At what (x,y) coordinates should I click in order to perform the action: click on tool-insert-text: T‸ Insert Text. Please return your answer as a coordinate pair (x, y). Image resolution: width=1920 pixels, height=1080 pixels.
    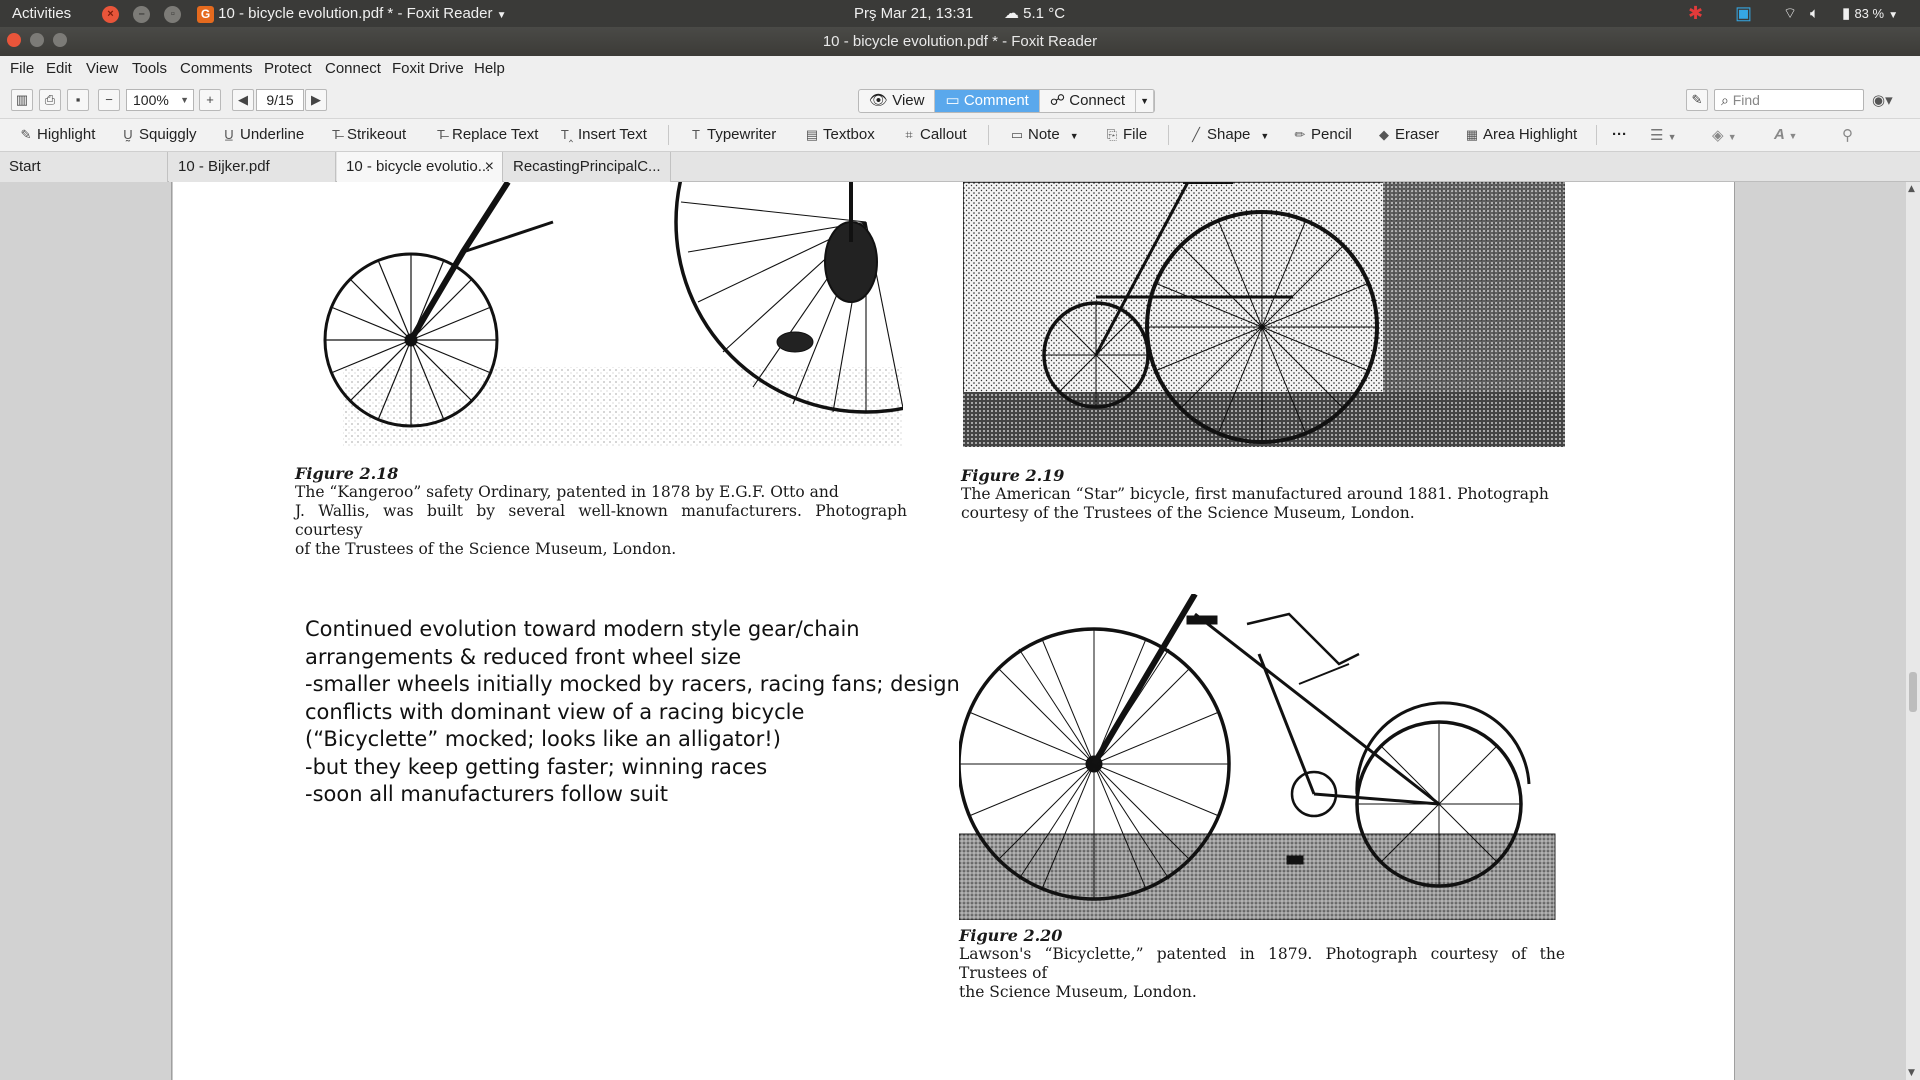
    Looking at the image, I should click on (603, 134).